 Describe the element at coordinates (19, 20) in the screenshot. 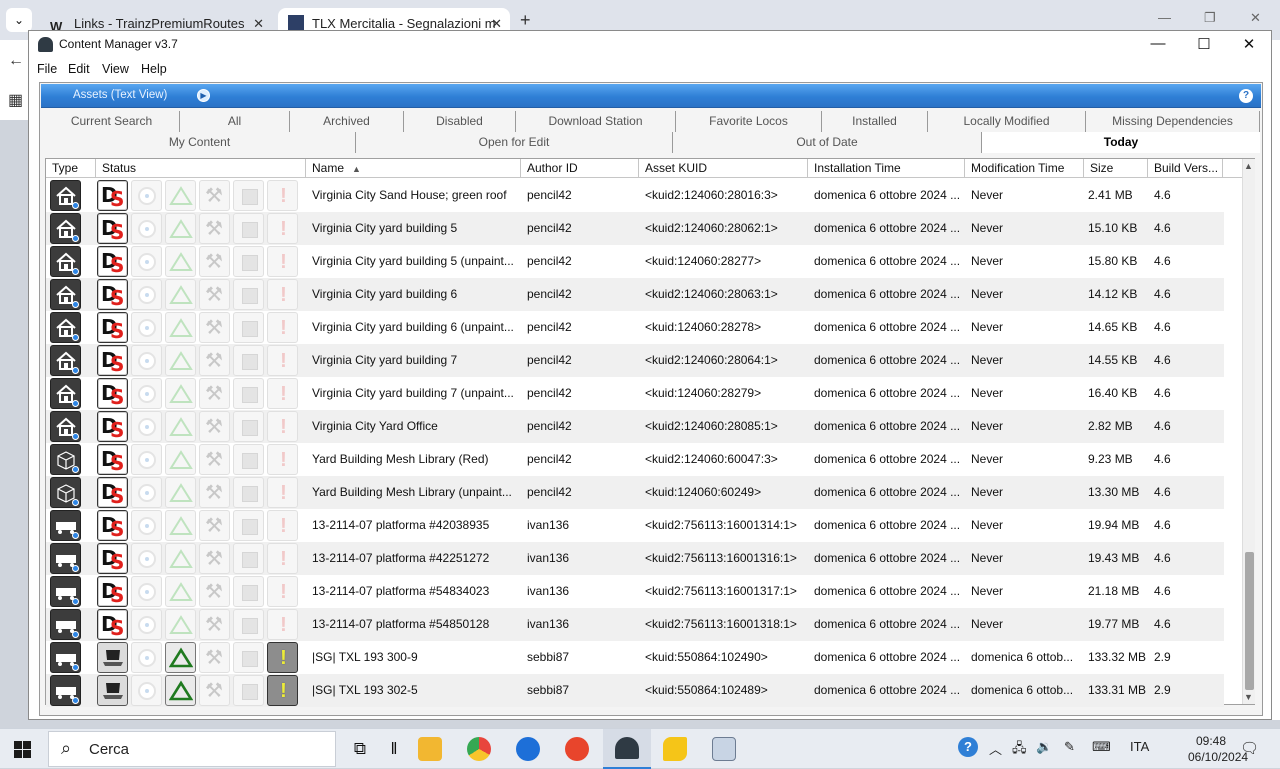

I see `tab-search-button: ⌄` at that location.